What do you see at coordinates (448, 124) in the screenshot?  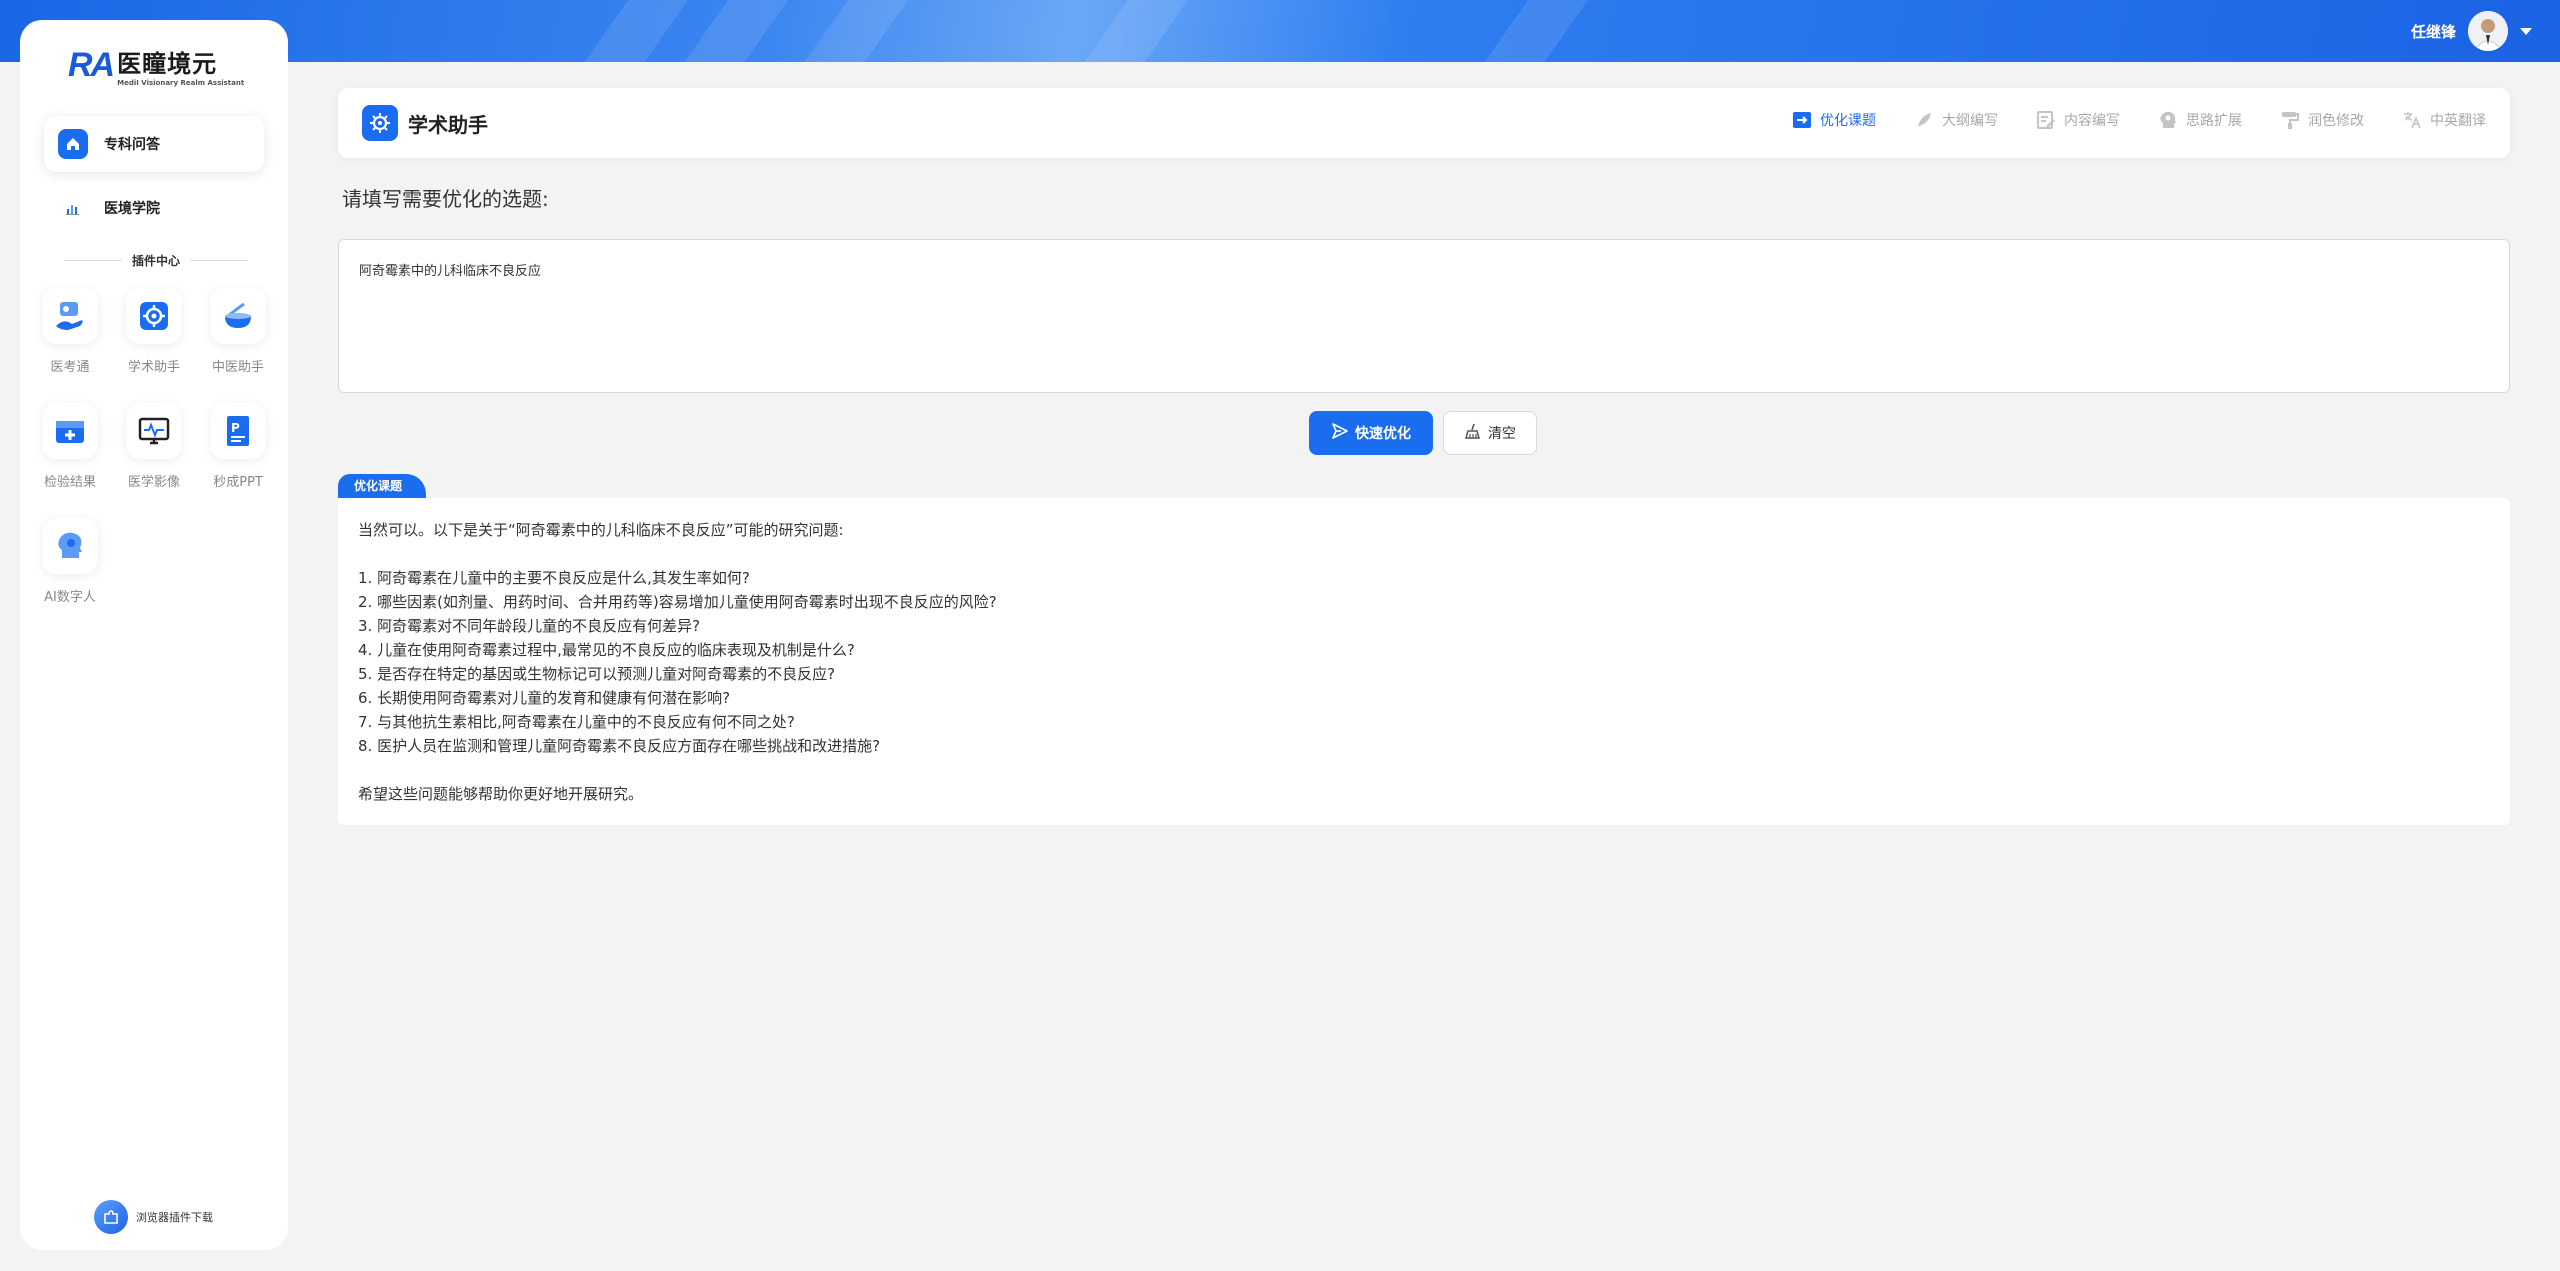 I see `page-title: 学术助手` at bounding box center [448, 124].